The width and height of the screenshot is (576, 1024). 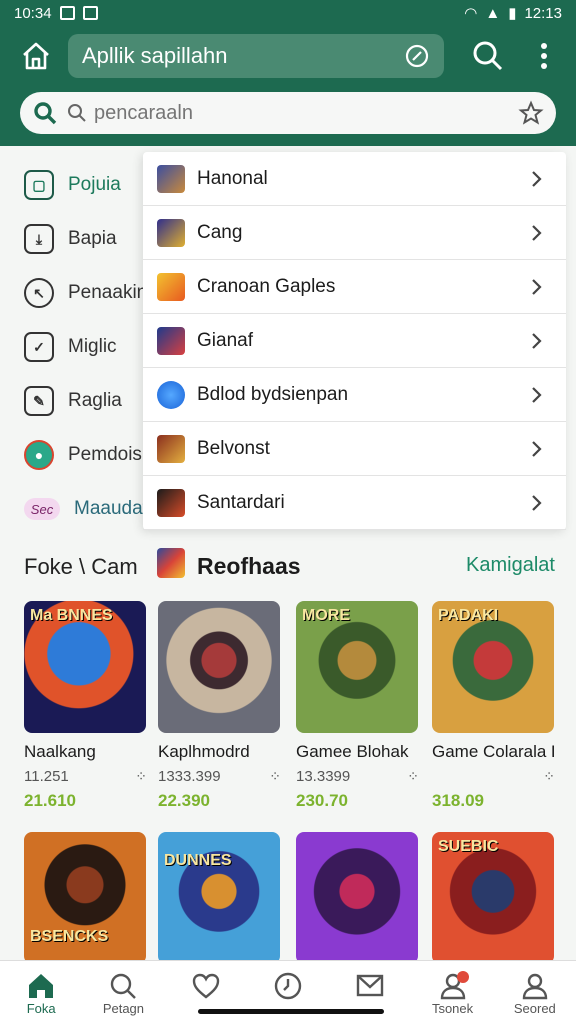 I want to click on game-name: Gamee Blohak, so click(x=352, y=751).